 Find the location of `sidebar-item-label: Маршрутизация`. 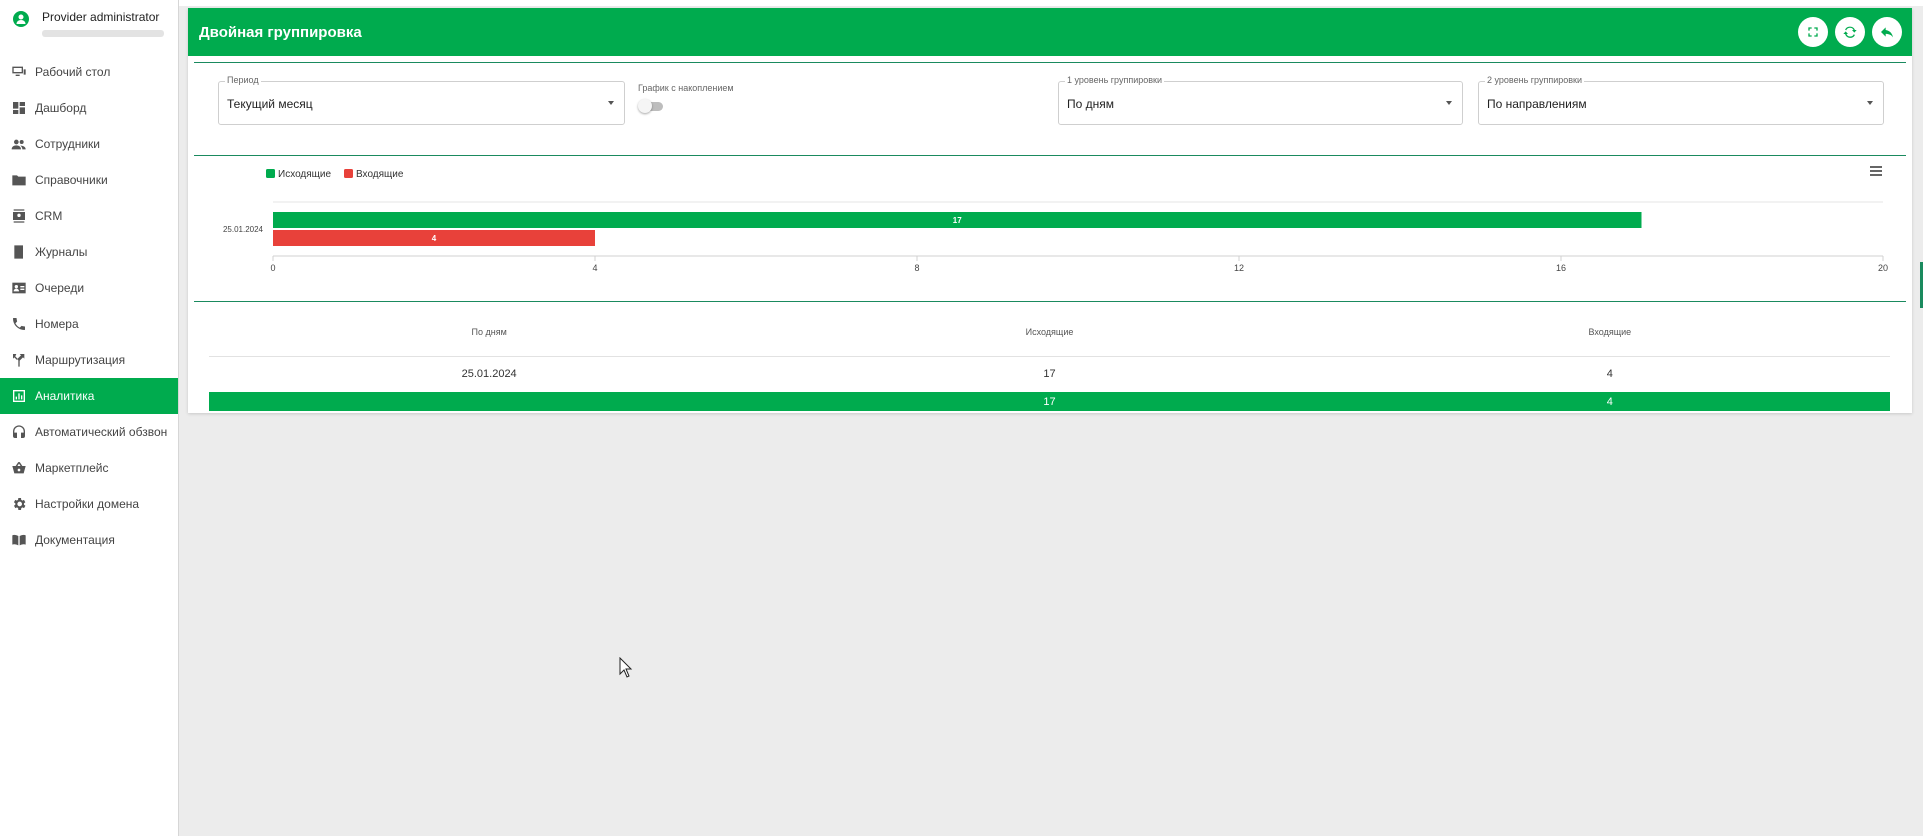

sidebar-item-label: Маршрутизация is located at coordinates (80, 360).